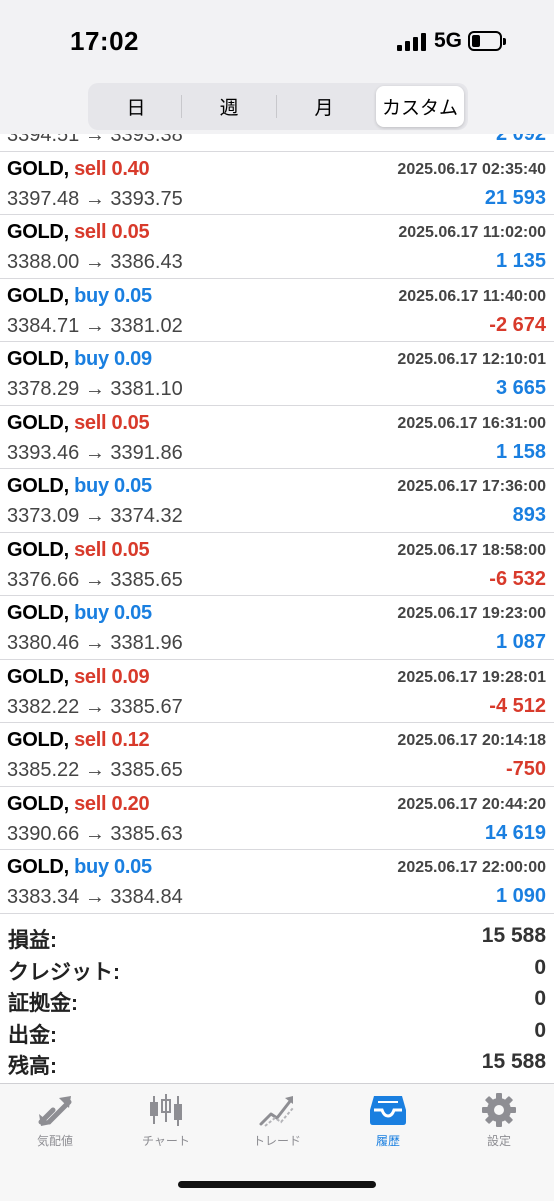 This screenshot has height=1201, width=554. What do you see at coordinates (95, 770) in the screenshot?
I see `deal-prices: 3385.22 → 3385.65` at bounding box center [95, 770].